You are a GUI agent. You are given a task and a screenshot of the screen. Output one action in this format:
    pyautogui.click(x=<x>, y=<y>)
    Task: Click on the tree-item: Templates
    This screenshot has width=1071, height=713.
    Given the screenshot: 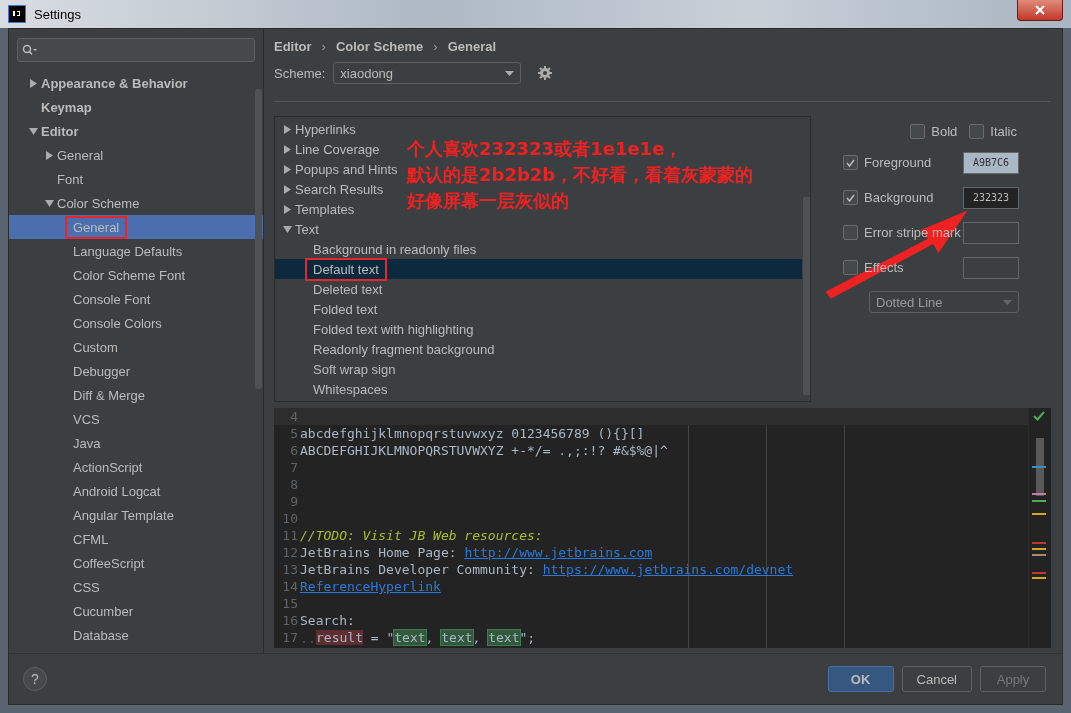 What is the action you would take?
    pyautogui.click(x=317, y=209)
    